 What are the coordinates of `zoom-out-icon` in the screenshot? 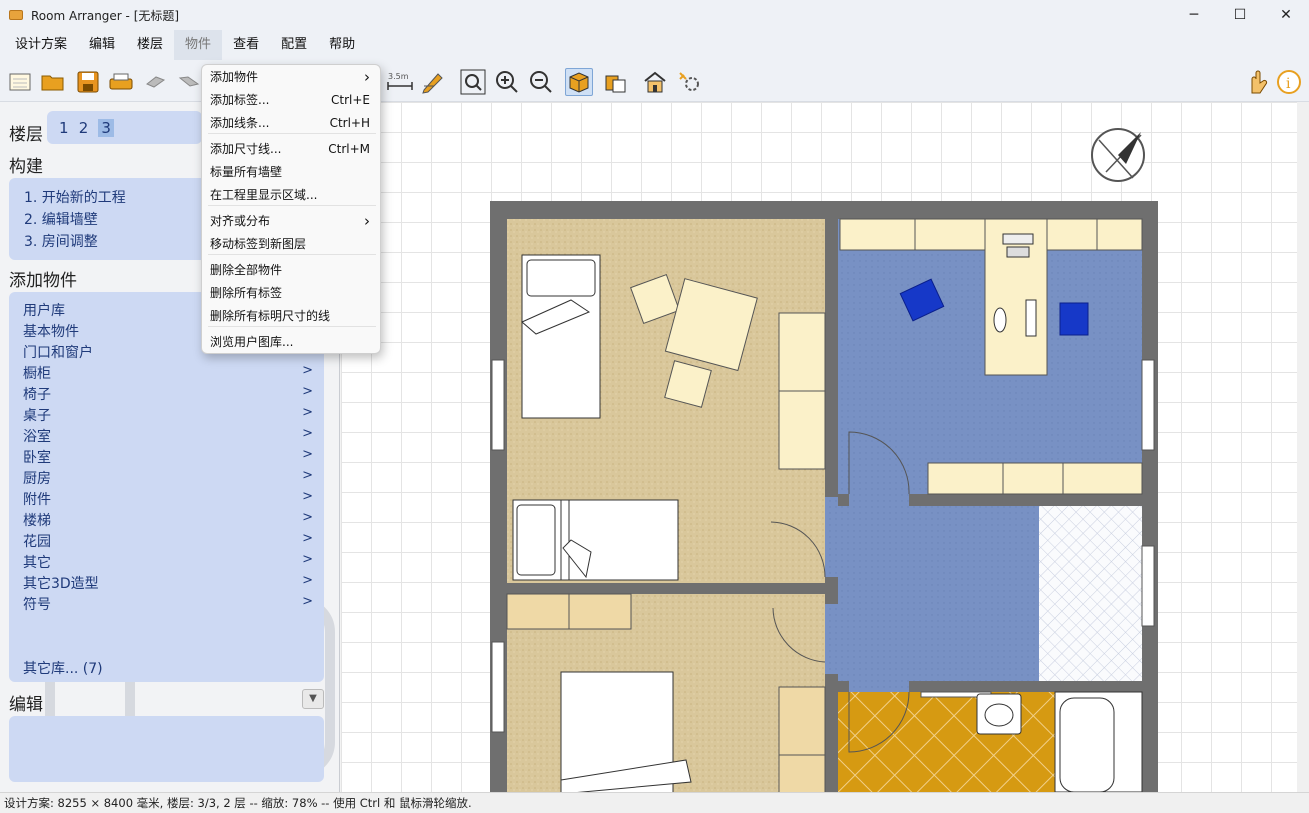 It's located at (541, 82).